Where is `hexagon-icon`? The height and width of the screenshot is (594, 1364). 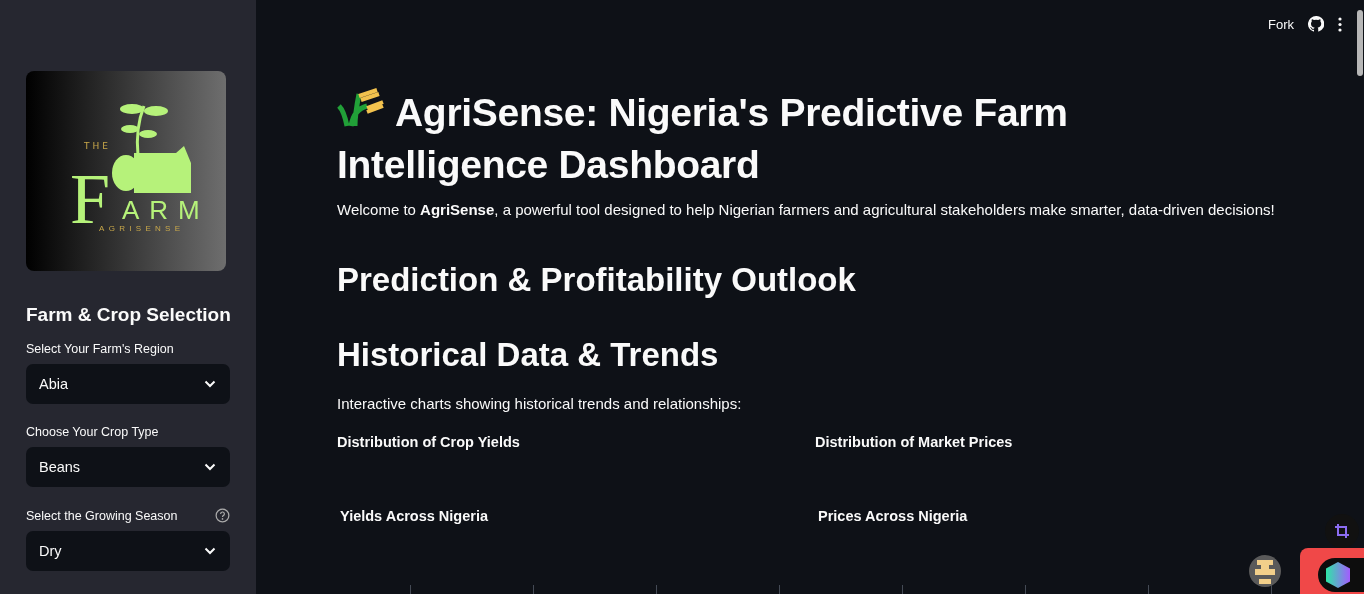
hexagon-icon is located at coordinates (1338, 575).